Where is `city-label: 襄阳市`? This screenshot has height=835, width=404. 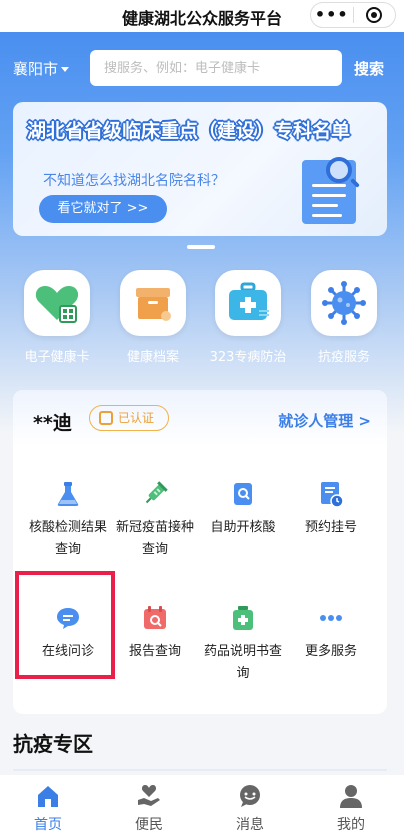 city-label: 襄阳市 is located at coordinates (36, 69).